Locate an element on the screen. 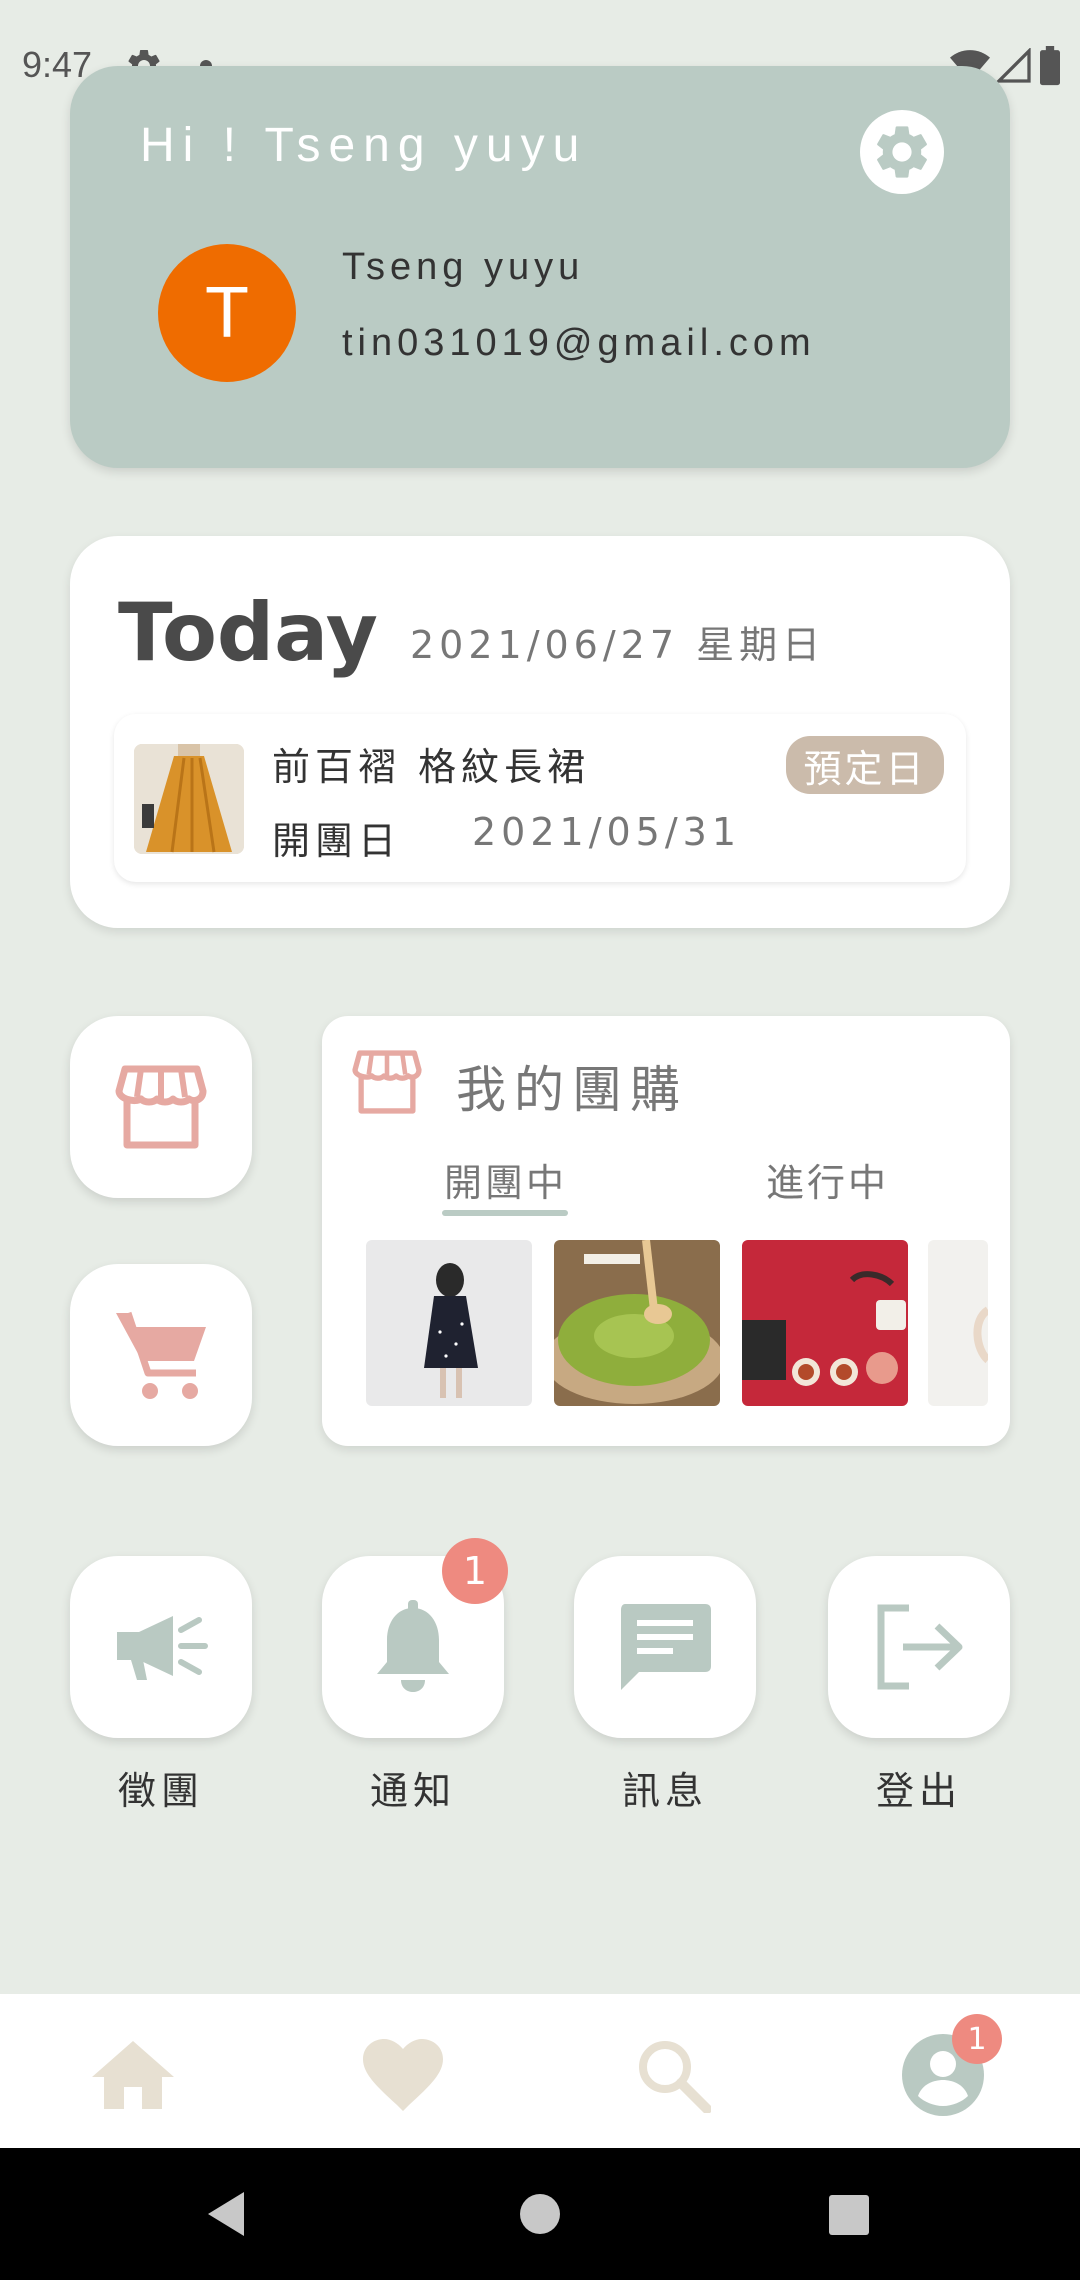 The height and width of the screenshot is (2280, 1080). notification-count-badge: 1 is located at coordinates (475, 1571).